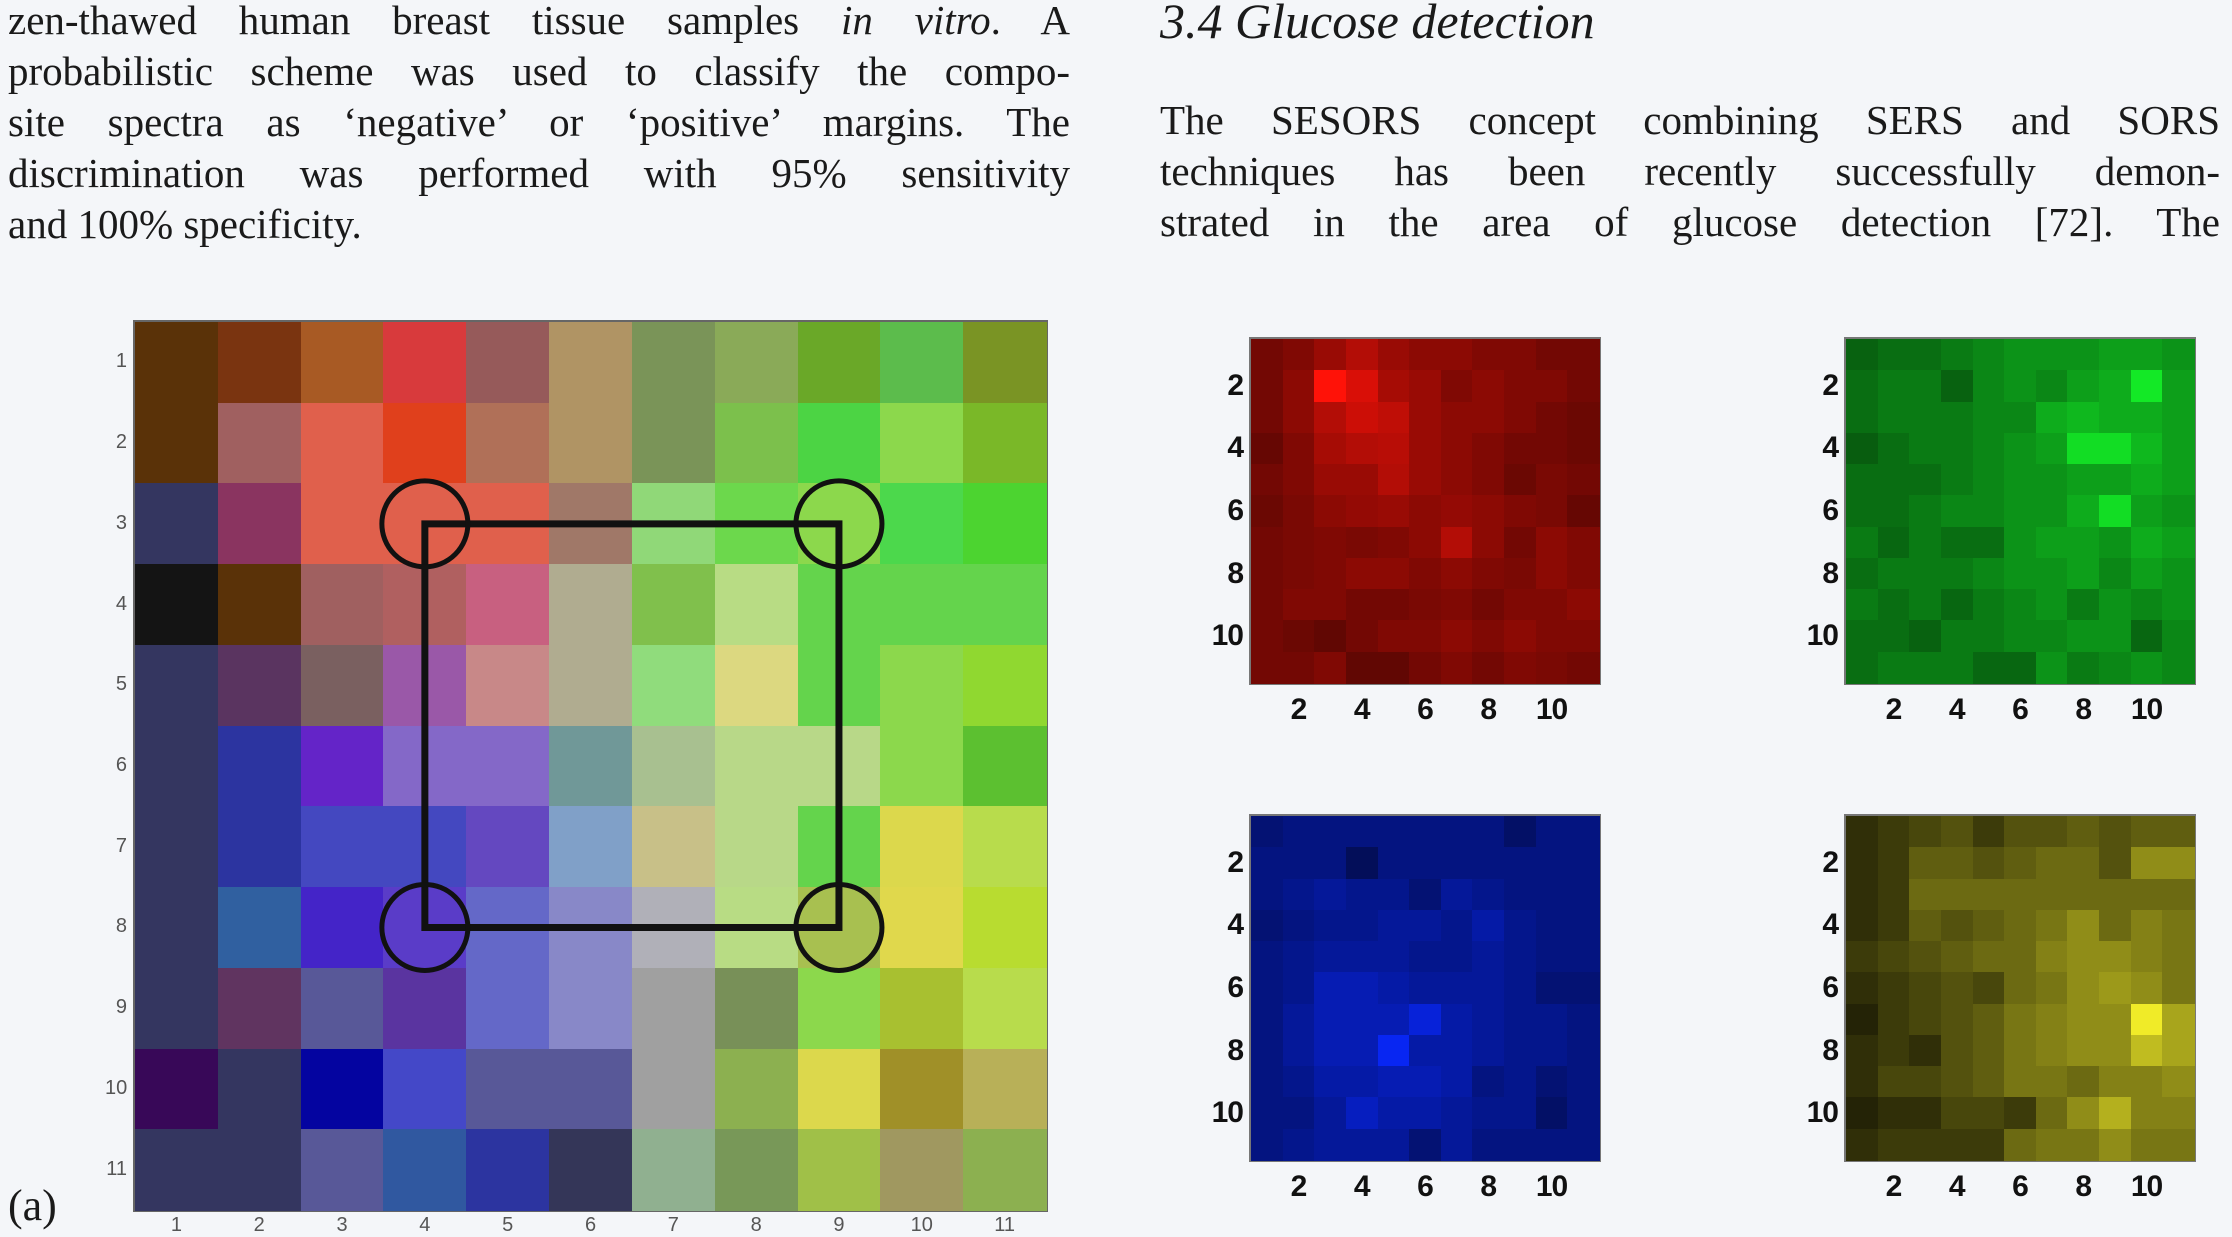 The height and width of the screenshot is (1237, 2232). I want to click on x-tick-label: 5, so click(508, 1225).